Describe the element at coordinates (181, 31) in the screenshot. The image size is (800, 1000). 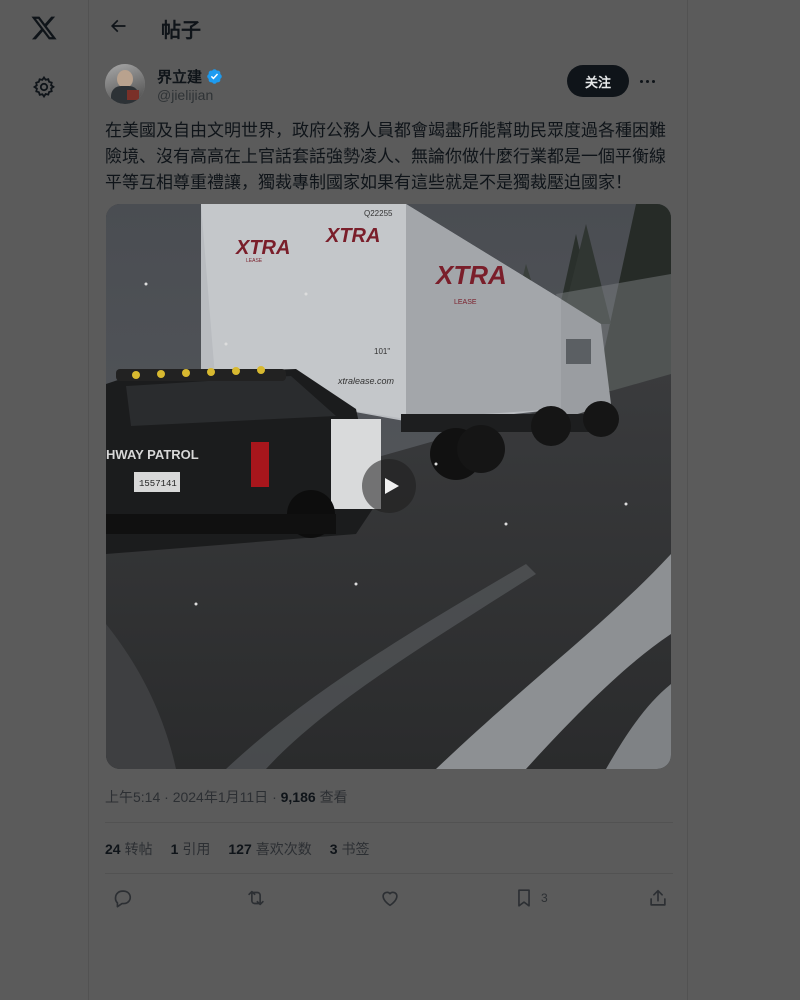
I see `page-title: 帖子` at that location.